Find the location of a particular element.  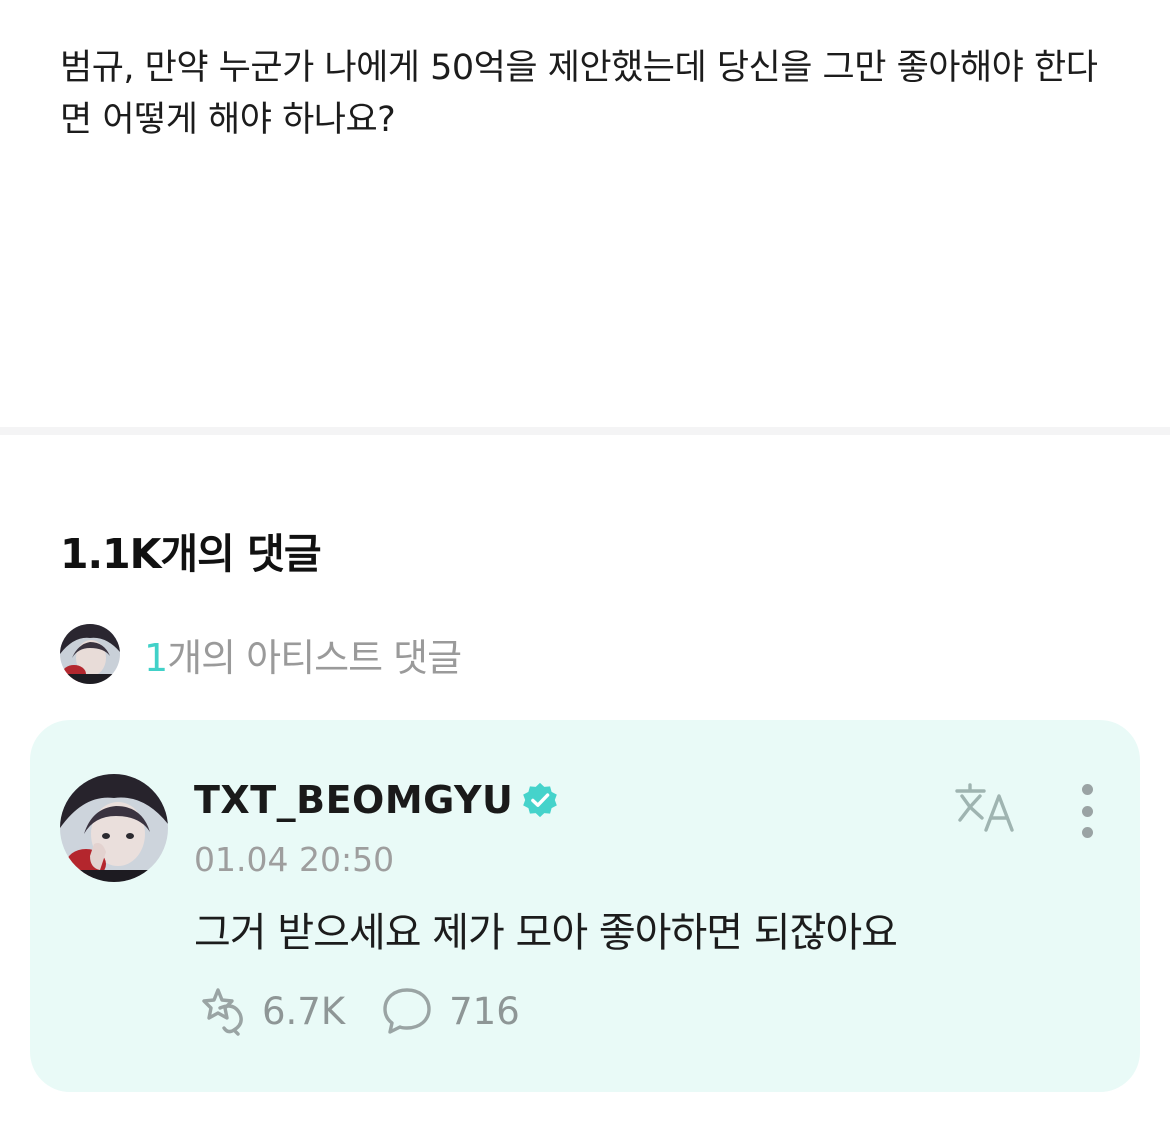

like-button: 6.7K is located at coordinates (269, 1011).